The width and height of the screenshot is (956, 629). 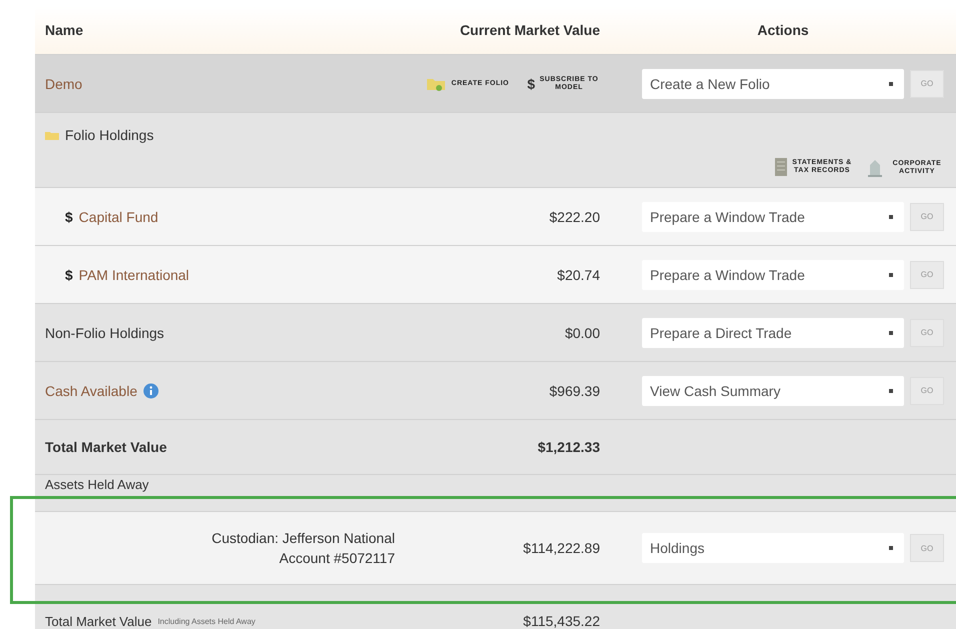 What do you see at coordinates (783, 30) in the screenshot?
I see `column-header: Actions` at bounding box center [783, 30].